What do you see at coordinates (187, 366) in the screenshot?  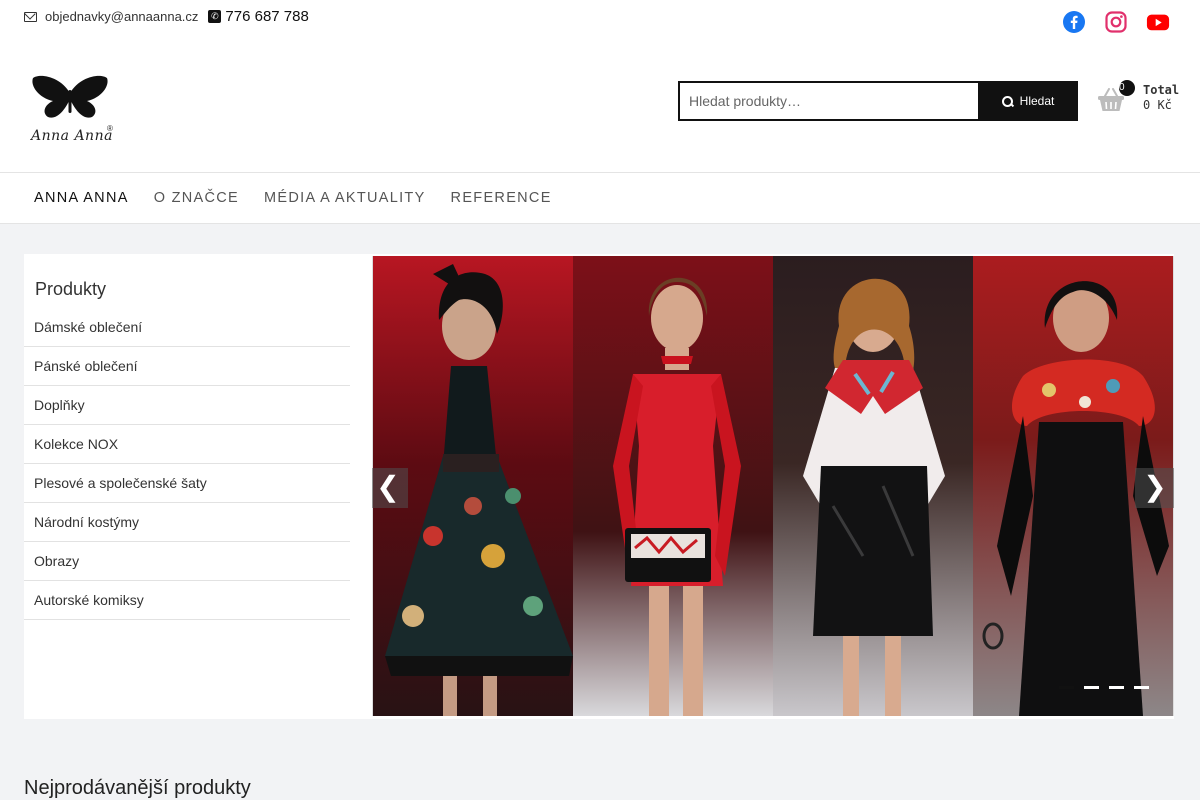 I see `category-panske-obleceni: Pánské oblečení` at bounding box center [187, 366].